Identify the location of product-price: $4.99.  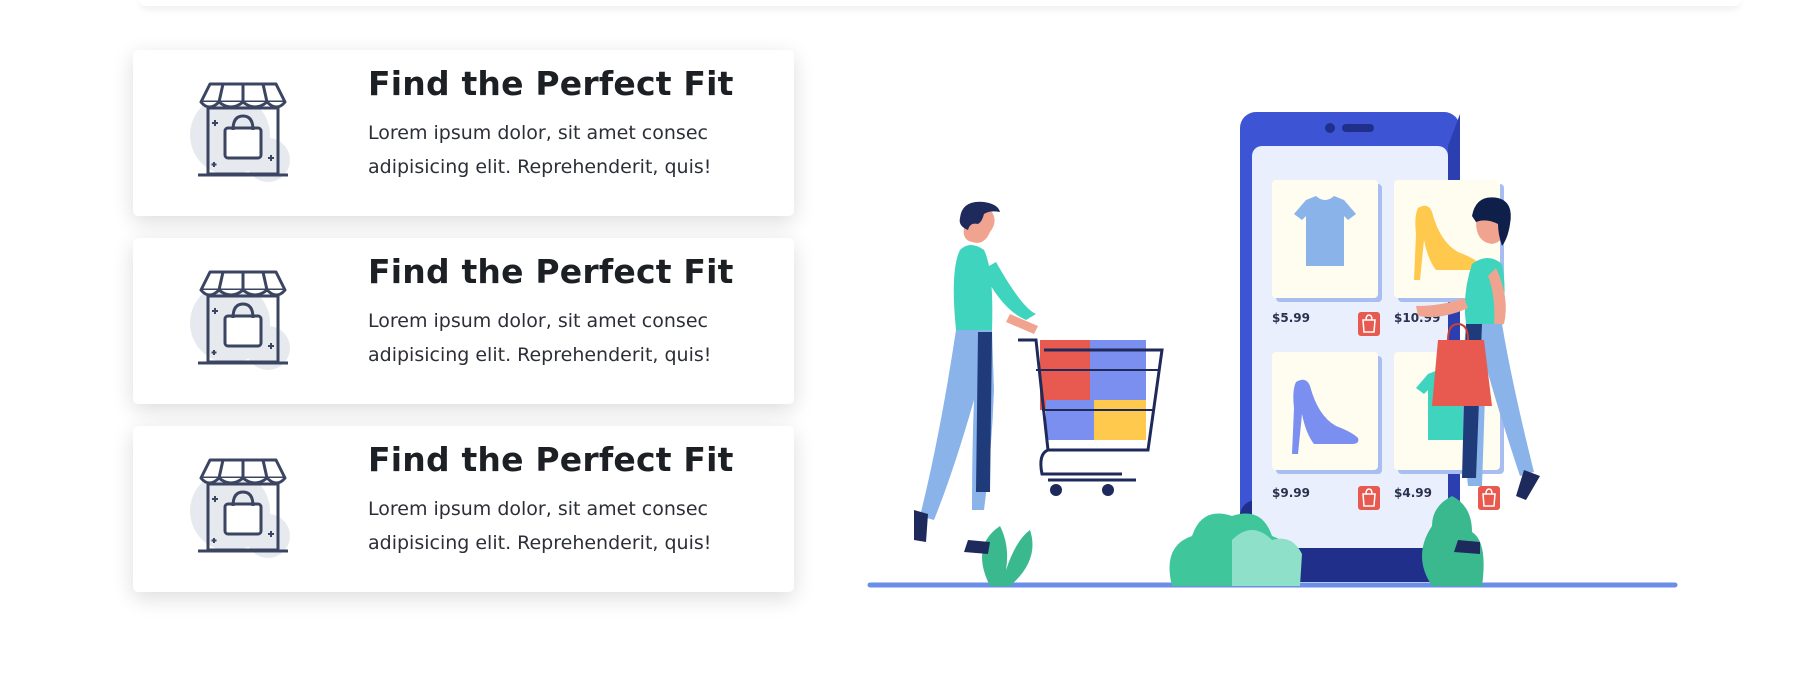
(1413, 493).